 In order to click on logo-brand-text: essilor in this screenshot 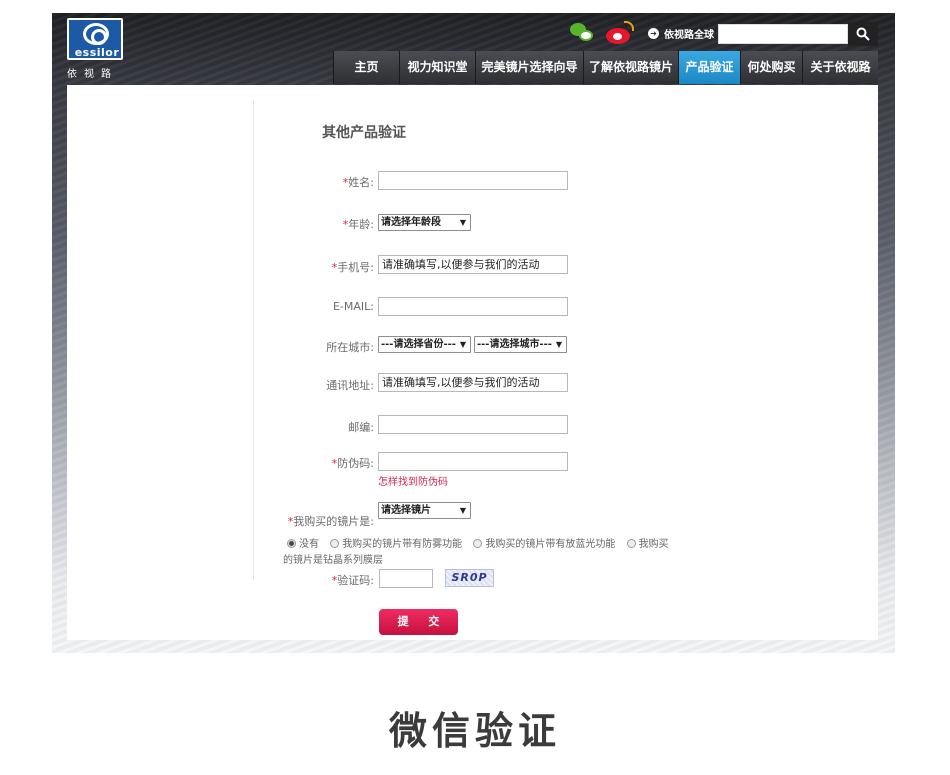, I will do `click(97, 52)`.